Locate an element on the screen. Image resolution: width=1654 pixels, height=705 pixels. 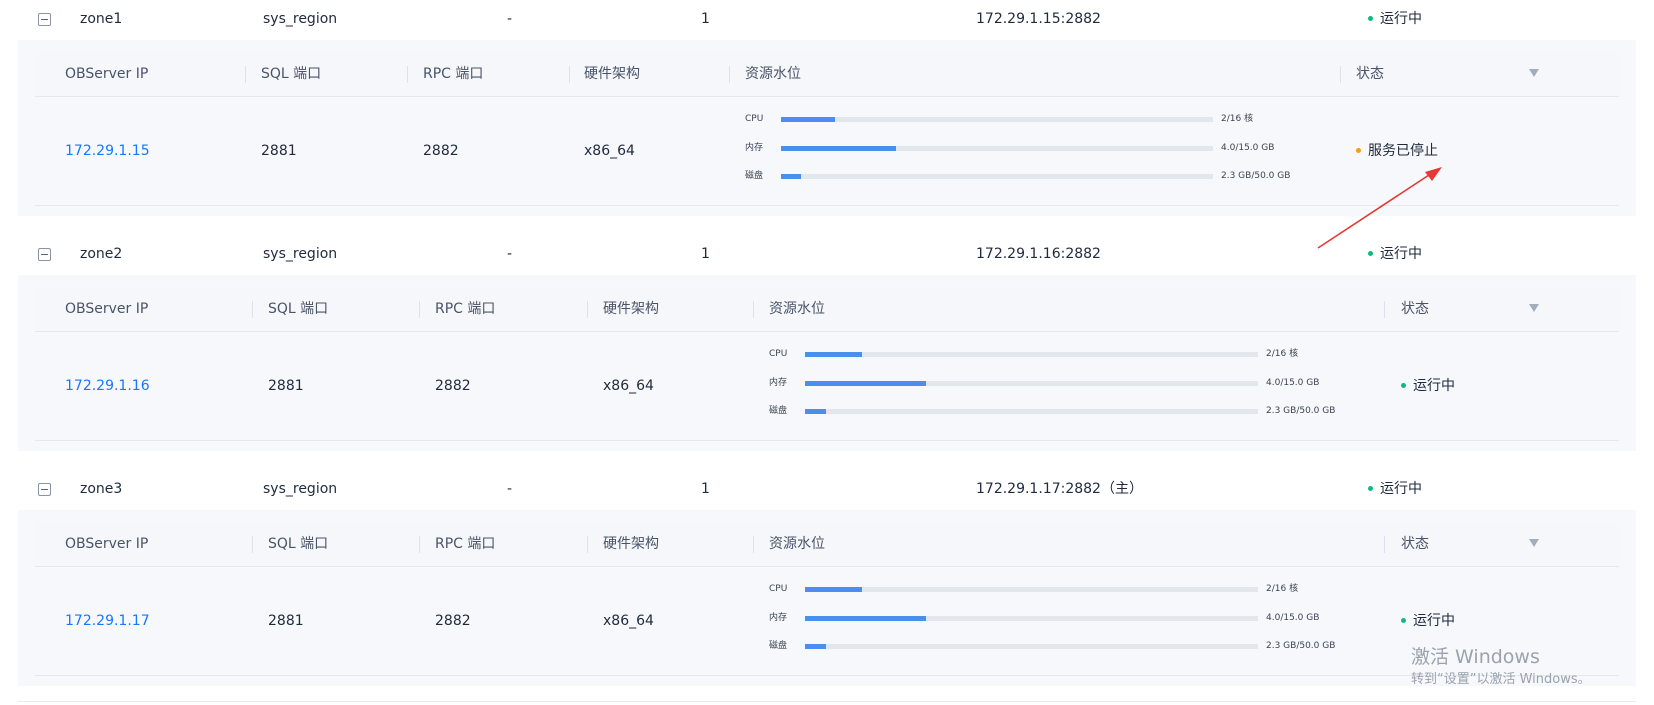
zone-name: zone2 is located at coordinates (101, 254).